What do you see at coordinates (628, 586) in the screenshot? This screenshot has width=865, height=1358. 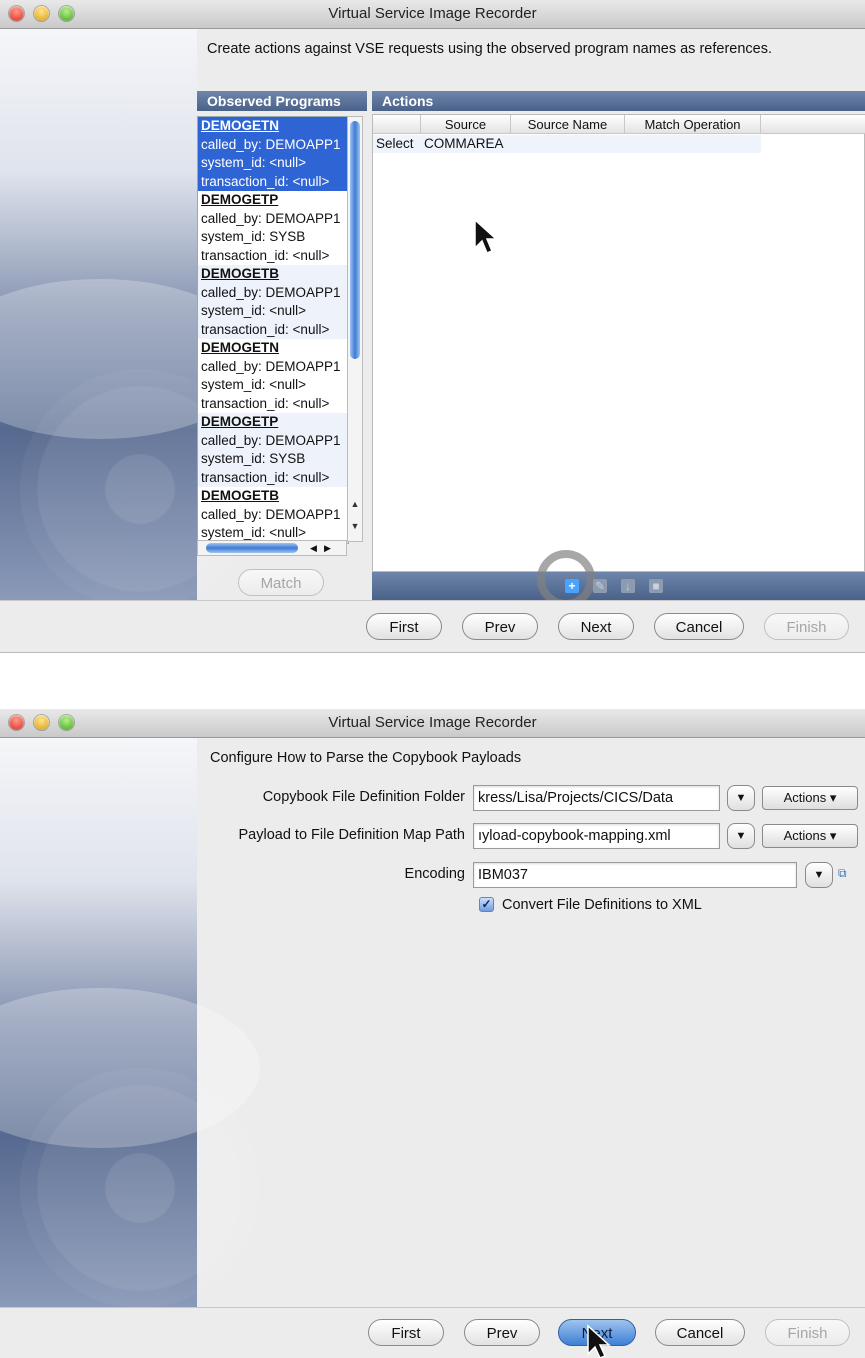 I see `move-down-icon: ↓` at bounding box center [628, 586].